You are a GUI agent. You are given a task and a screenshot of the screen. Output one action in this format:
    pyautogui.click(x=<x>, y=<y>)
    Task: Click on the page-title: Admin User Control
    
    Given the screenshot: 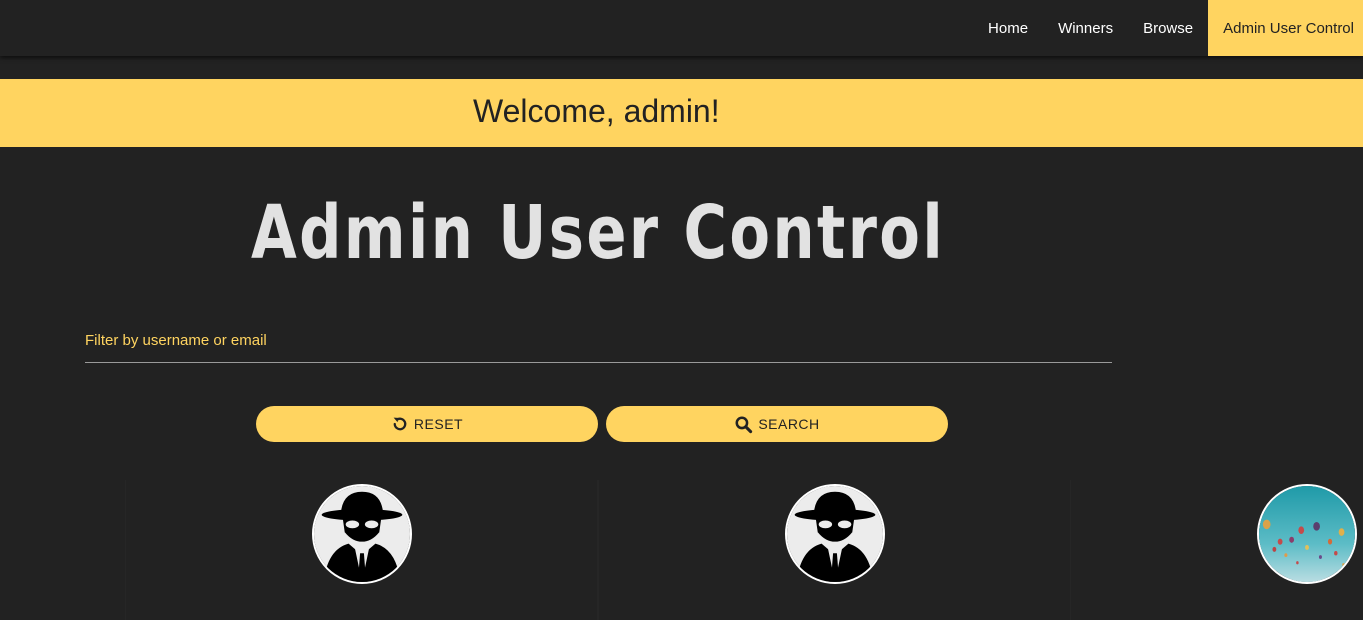 What is the action you would take?
    pyautogui.click(x=598, y=233)
    